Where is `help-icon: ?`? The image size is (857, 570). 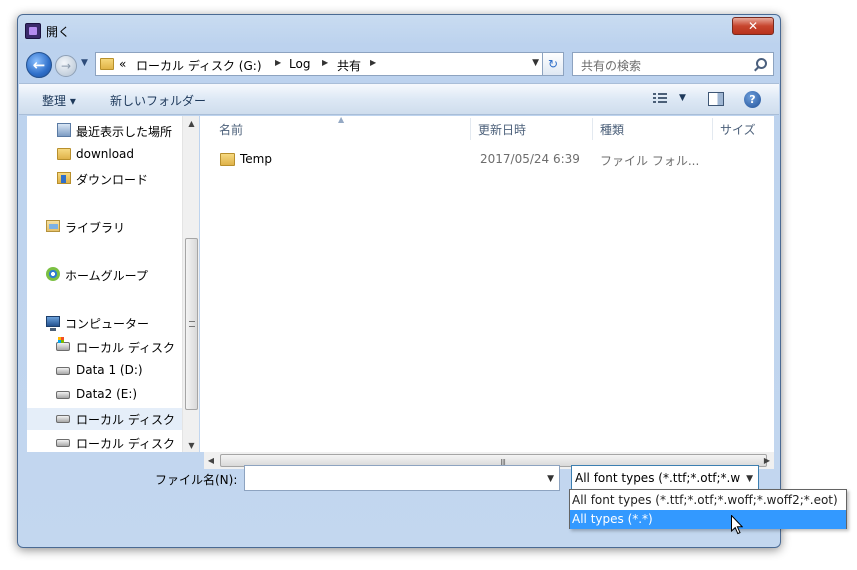
help-icon: ? is located at coordinates (752, 99).